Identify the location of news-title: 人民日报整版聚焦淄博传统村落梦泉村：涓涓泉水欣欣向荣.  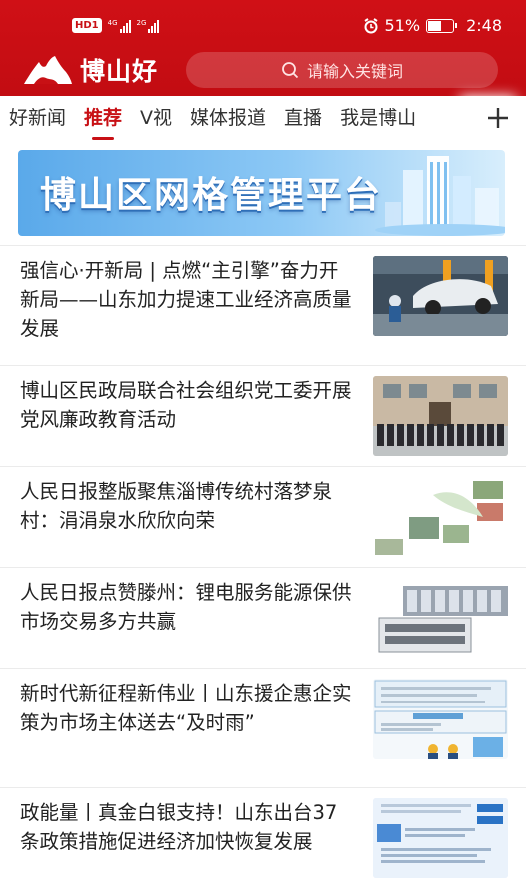
(176, 506).